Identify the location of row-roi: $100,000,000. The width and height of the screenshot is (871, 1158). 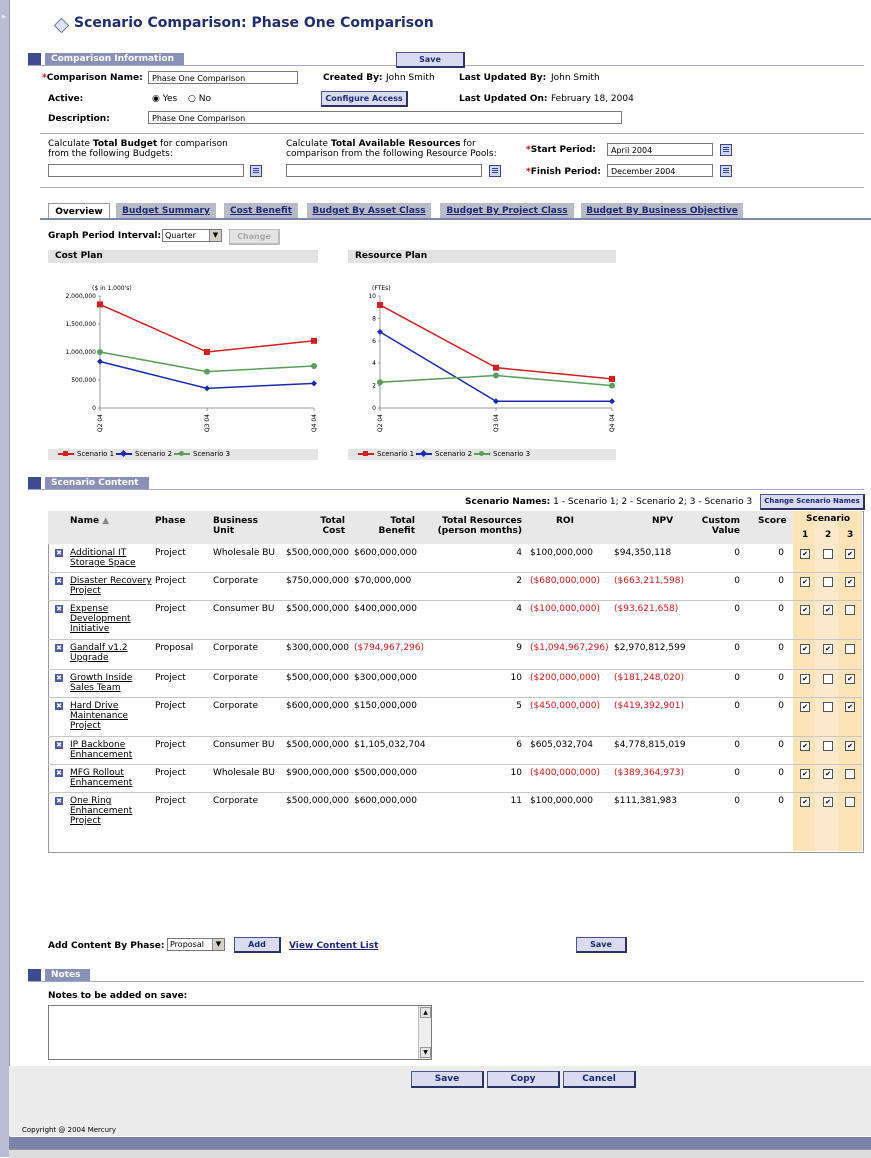
(561, 553).